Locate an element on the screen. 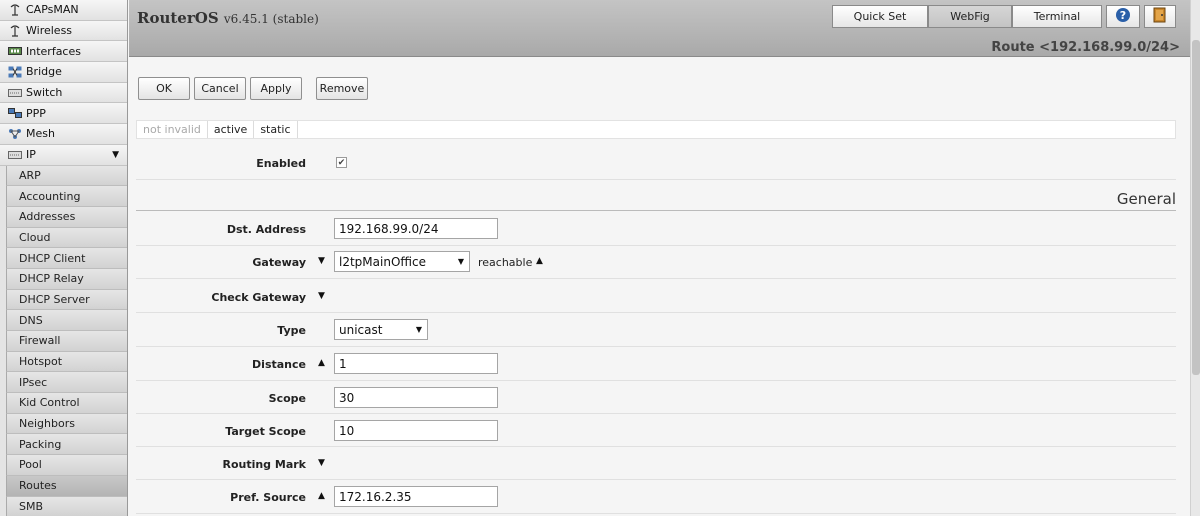  distance-label: Distance is located at coordinates (279, 364).